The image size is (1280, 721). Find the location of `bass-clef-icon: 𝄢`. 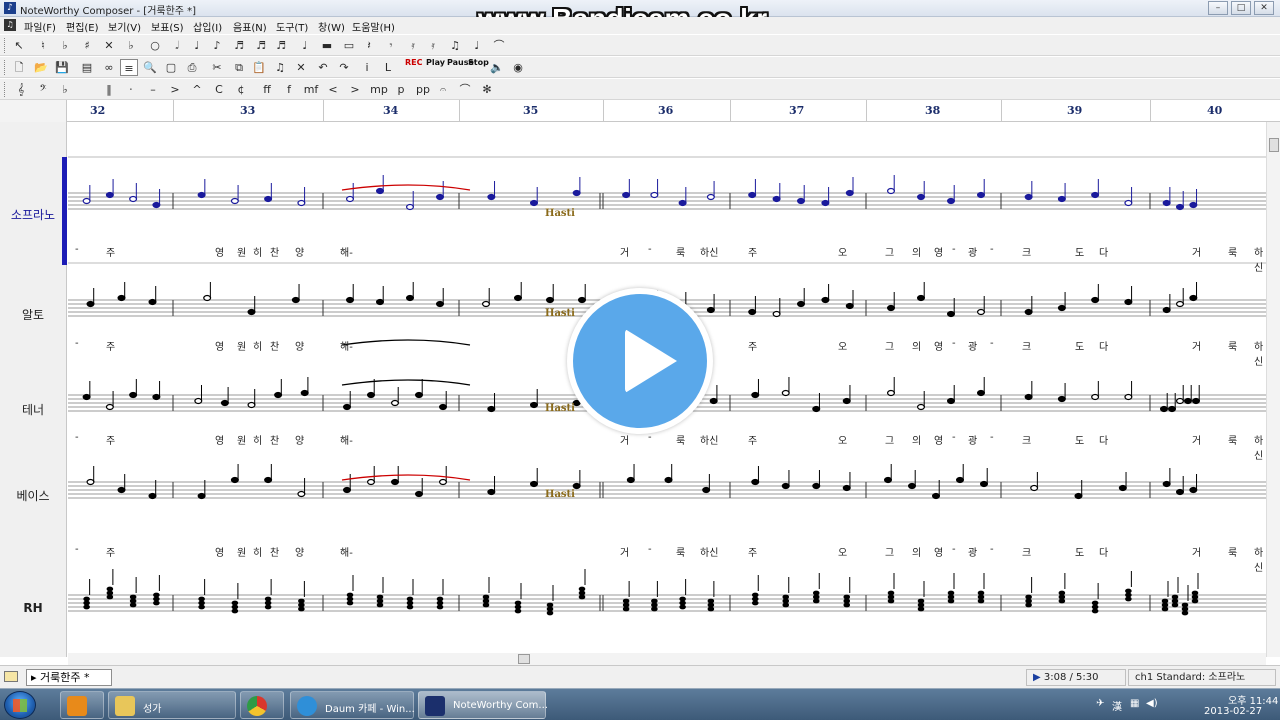

bass-clef-icon: 𝄢 is located at coordinates (43, 89).